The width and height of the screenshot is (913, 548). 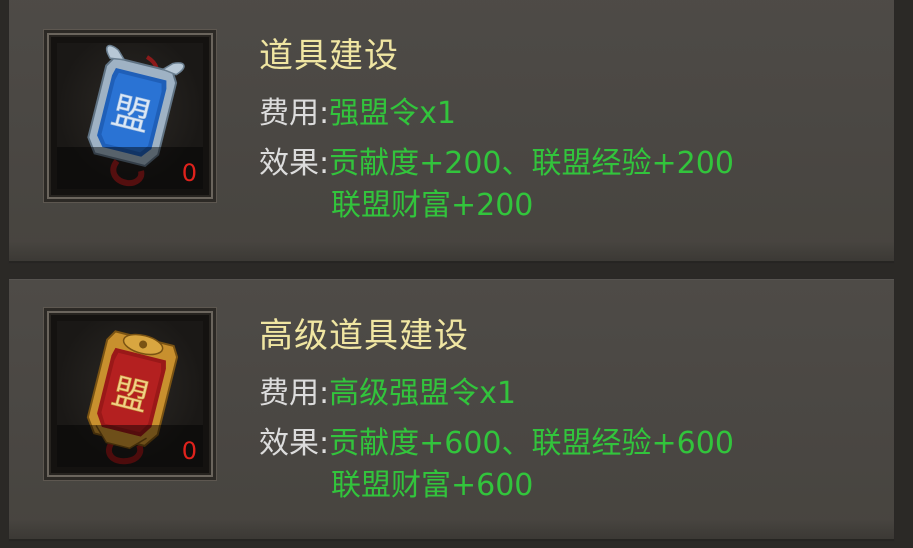 I want to click on cost-row: 费用:高级强盟令x1, so click(x=387, y=394).